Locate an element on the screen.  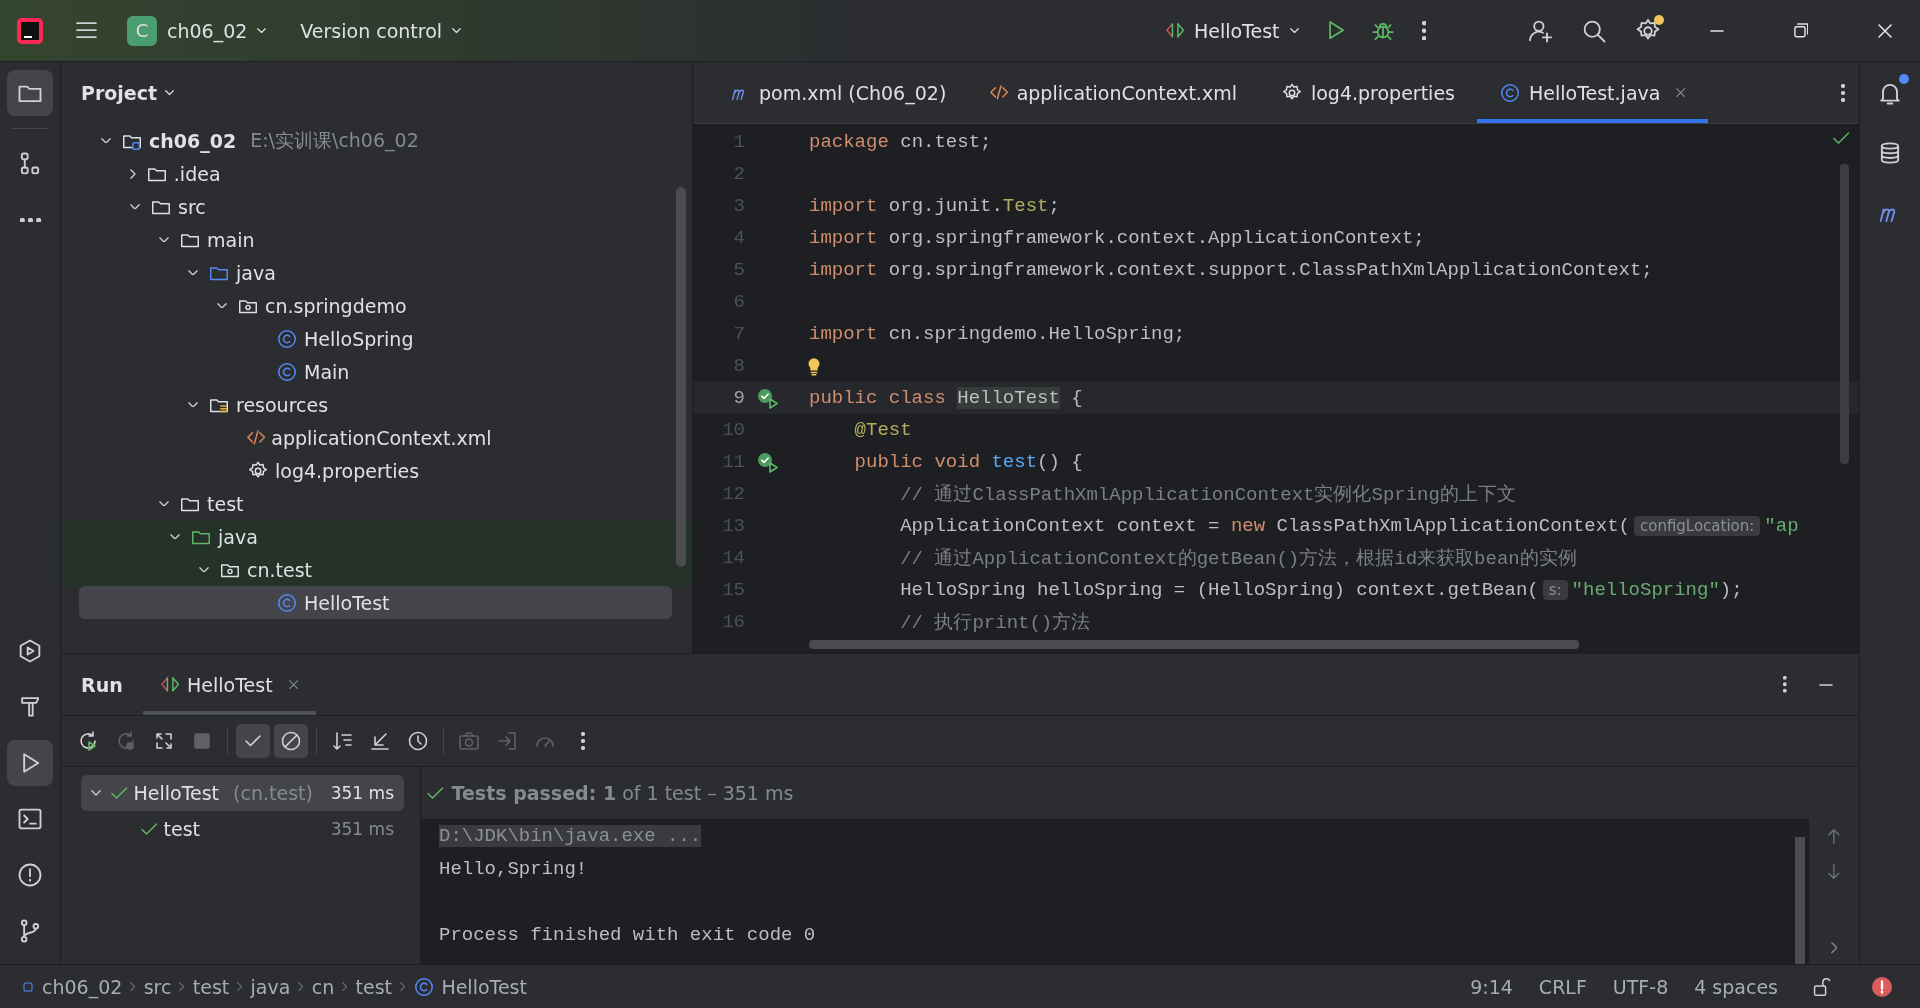
ignored-icon is located at coordinates (291, 741).